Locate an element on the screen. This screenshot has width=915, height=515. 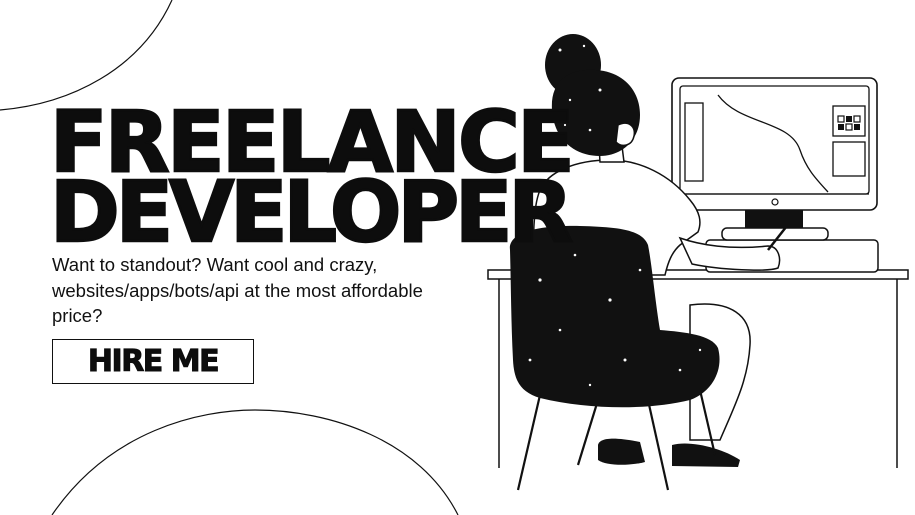
hire-me-button: HIRE ME is located at coordinates (153, 361).